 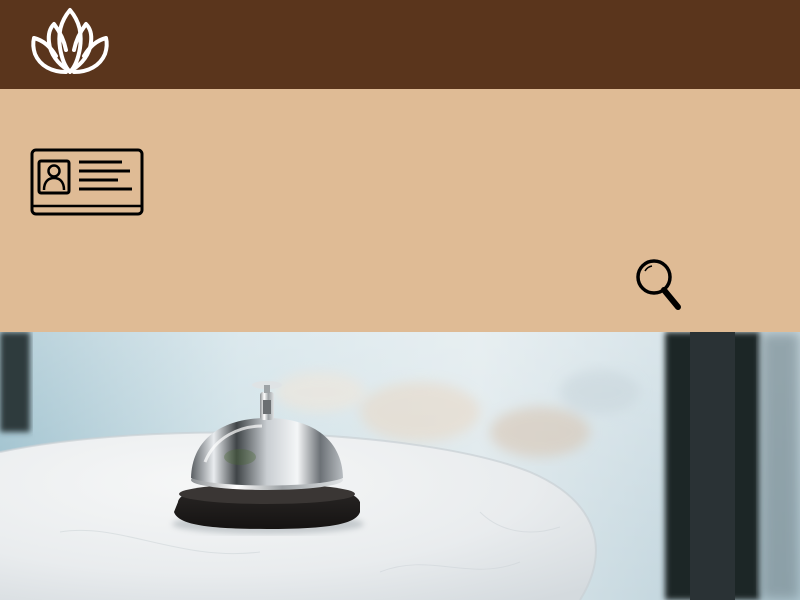 What do you see at coordinates (87, 182) in the screenshot?
I see `id-card-icon` at bounding box center [87, 182].